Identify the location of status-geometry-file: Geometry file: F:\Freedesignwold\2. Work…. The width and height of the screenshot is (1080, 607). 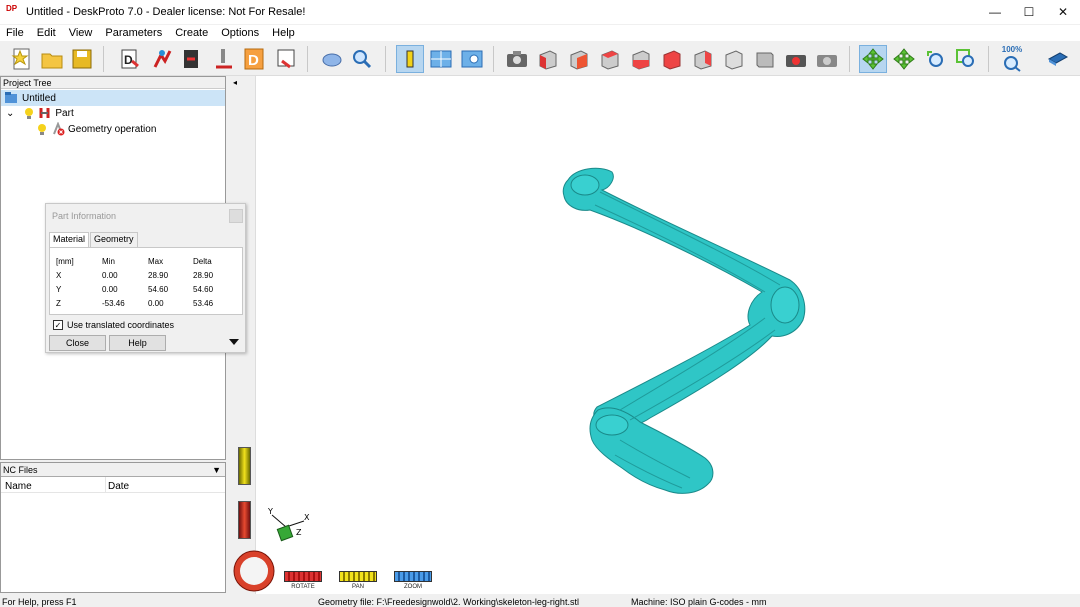
(448, 602).